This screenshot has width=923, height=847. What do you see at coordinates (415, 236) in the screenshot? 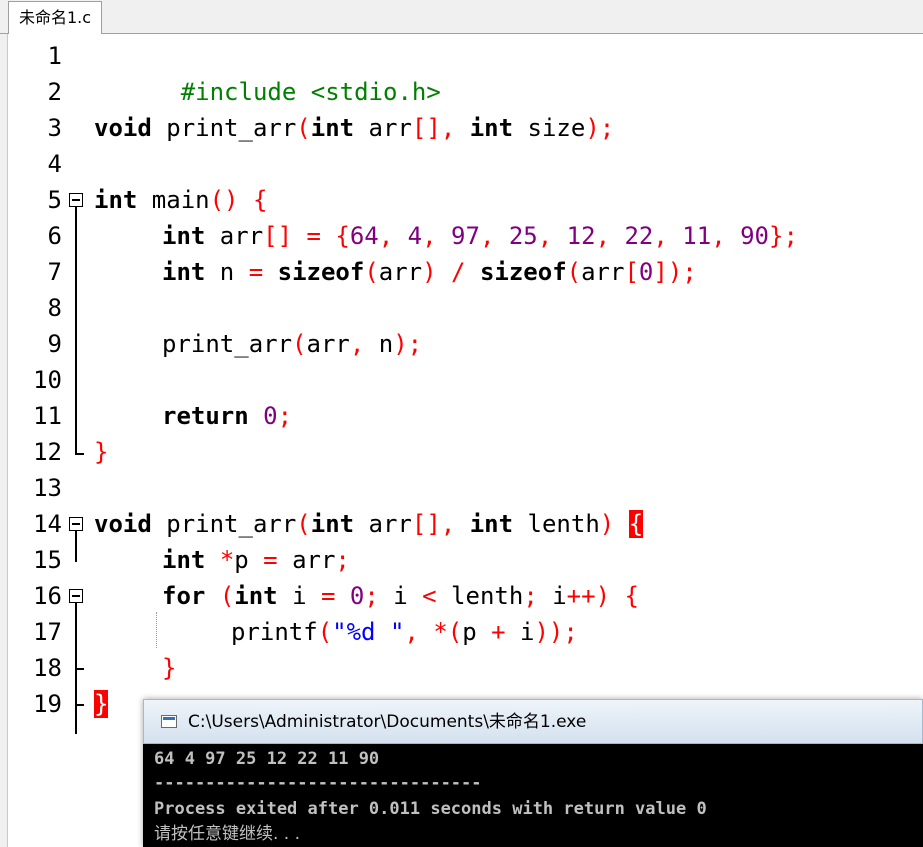
I see `number-literal: 4` at bounding box center [415, 236].